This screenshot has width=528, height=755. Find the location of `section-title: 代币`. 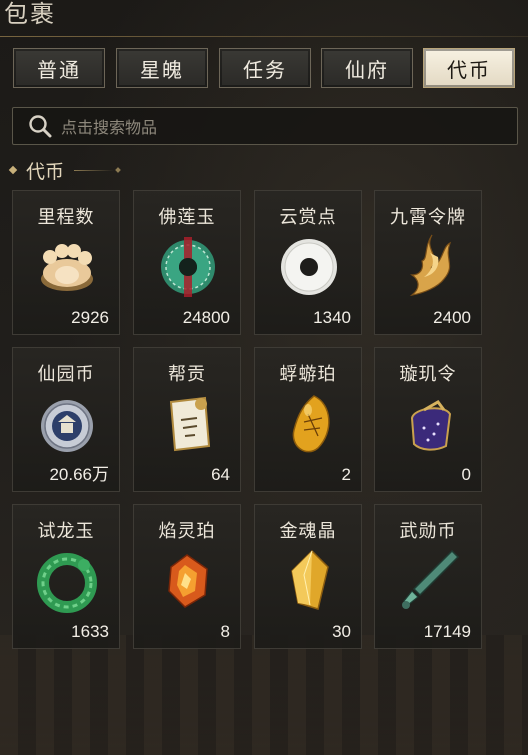

section-title: 代币 is located at coordinates (45, 171).